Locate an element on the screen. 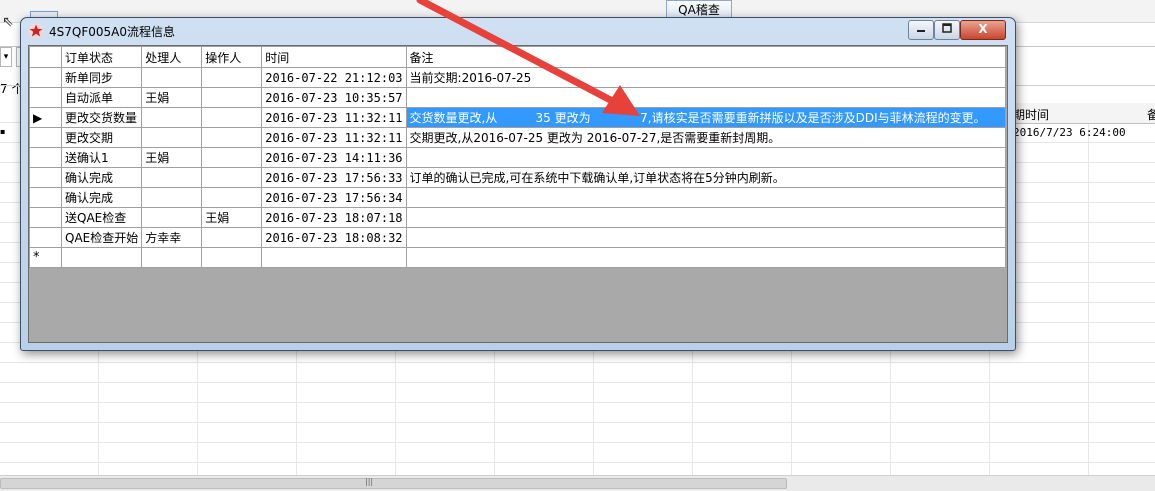 The width and height of the screenshot is (1155, 491). table-row: 送确认1 王娟 2016-07-23 14:11:36 is located at coordinates (517, 157).